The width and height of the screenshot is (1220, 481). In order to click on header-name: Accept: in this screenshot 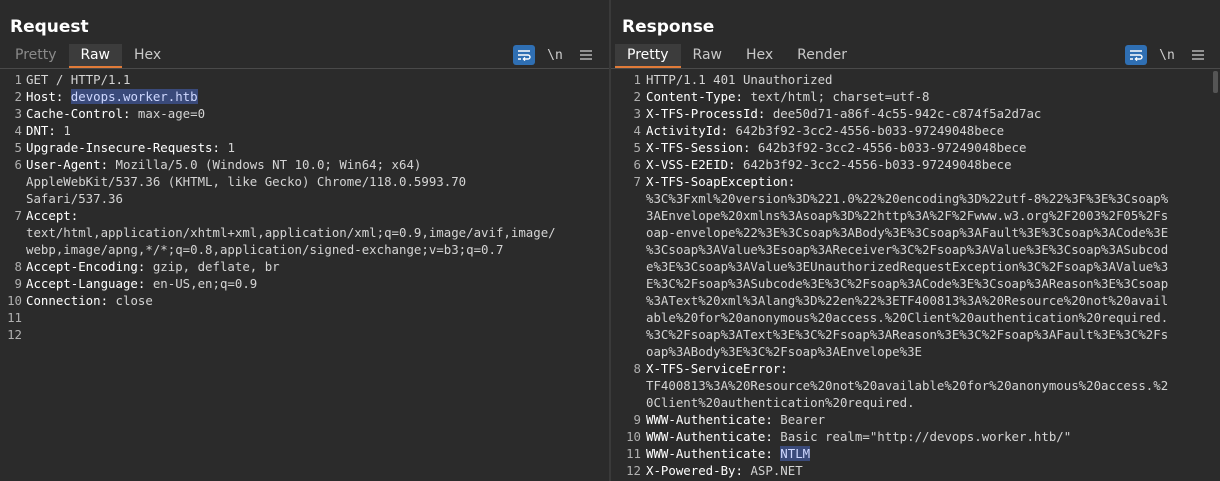, I will do `click(52, 215)`.